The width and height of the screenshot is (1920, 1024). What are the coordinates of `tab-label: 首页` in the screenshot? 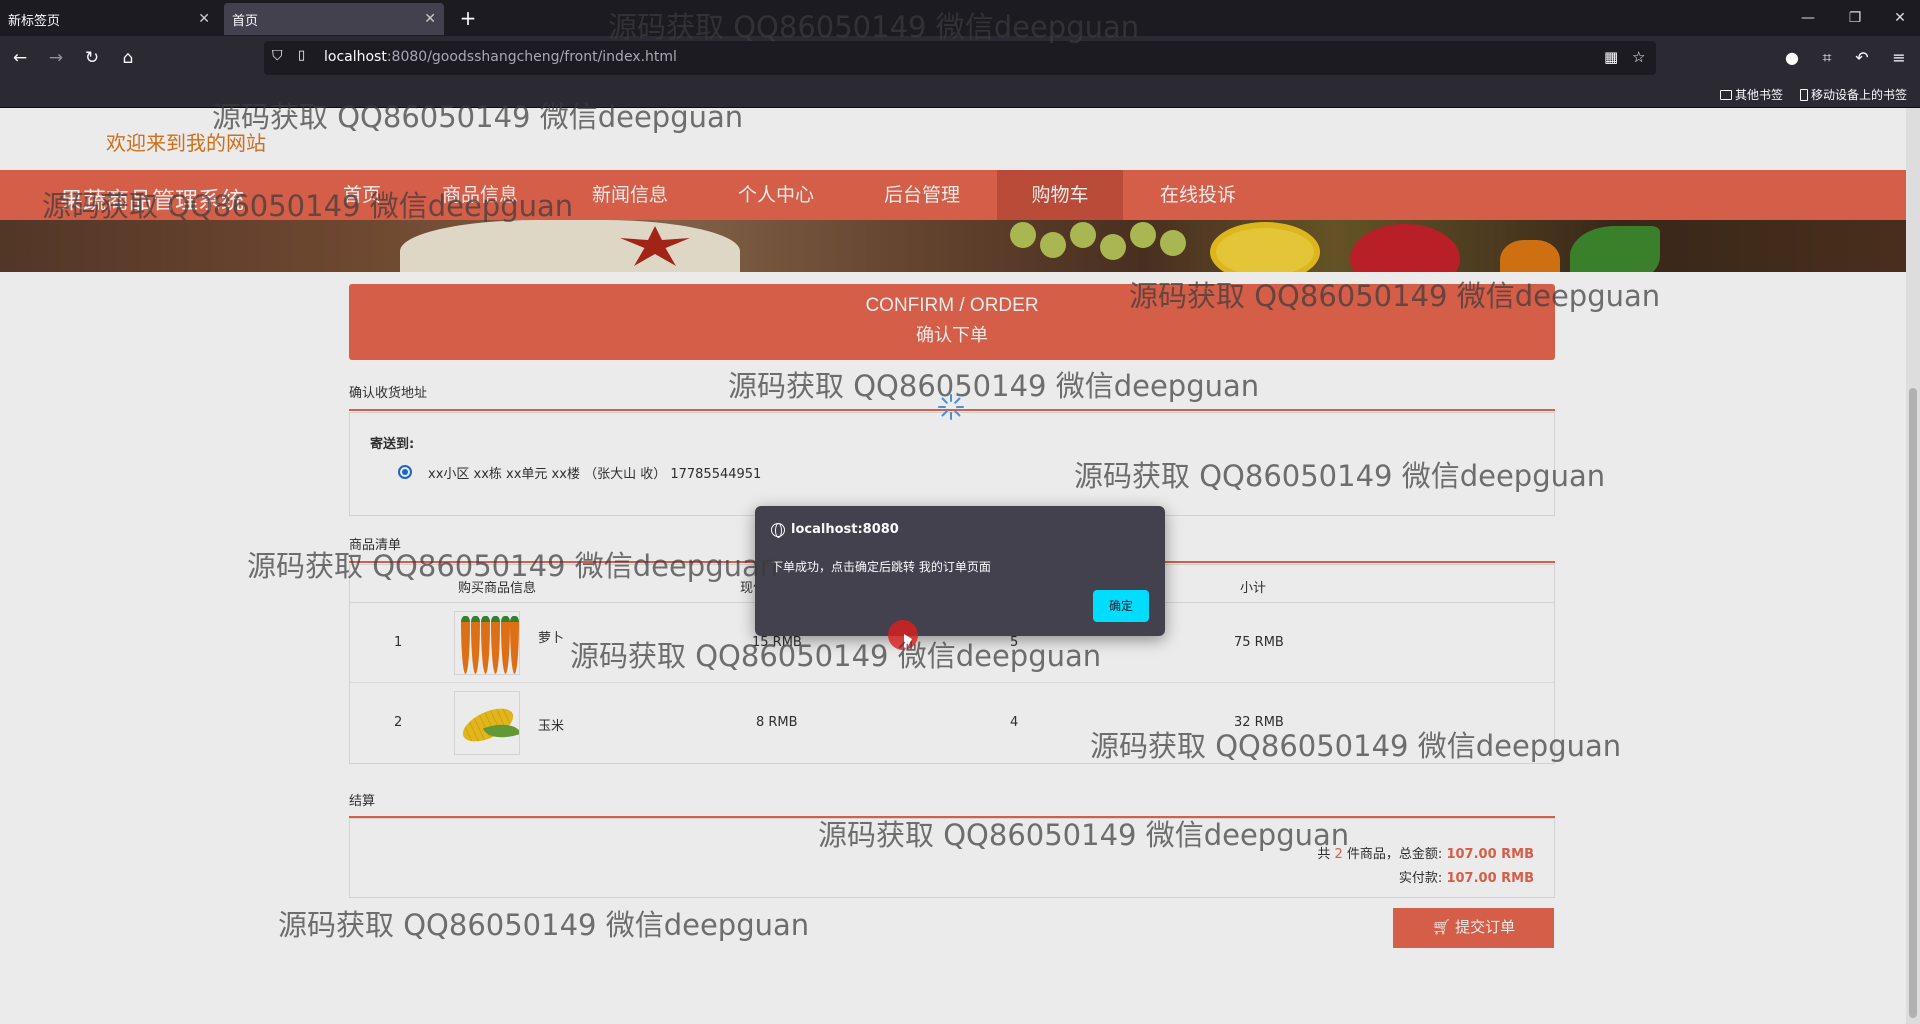 It's located at (245, 21).